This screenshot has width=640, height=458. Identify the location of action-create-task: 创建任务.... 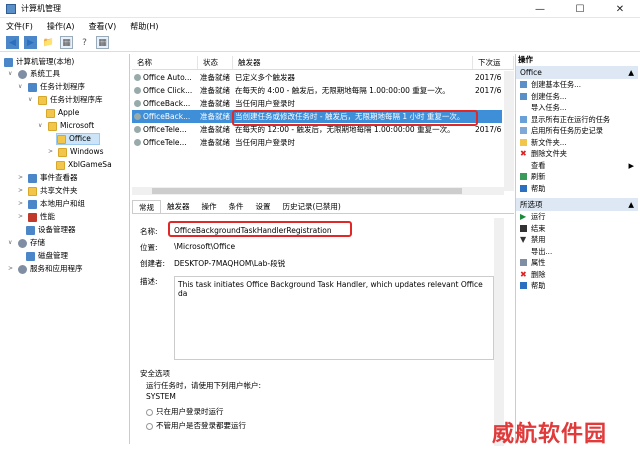
(577, 97).